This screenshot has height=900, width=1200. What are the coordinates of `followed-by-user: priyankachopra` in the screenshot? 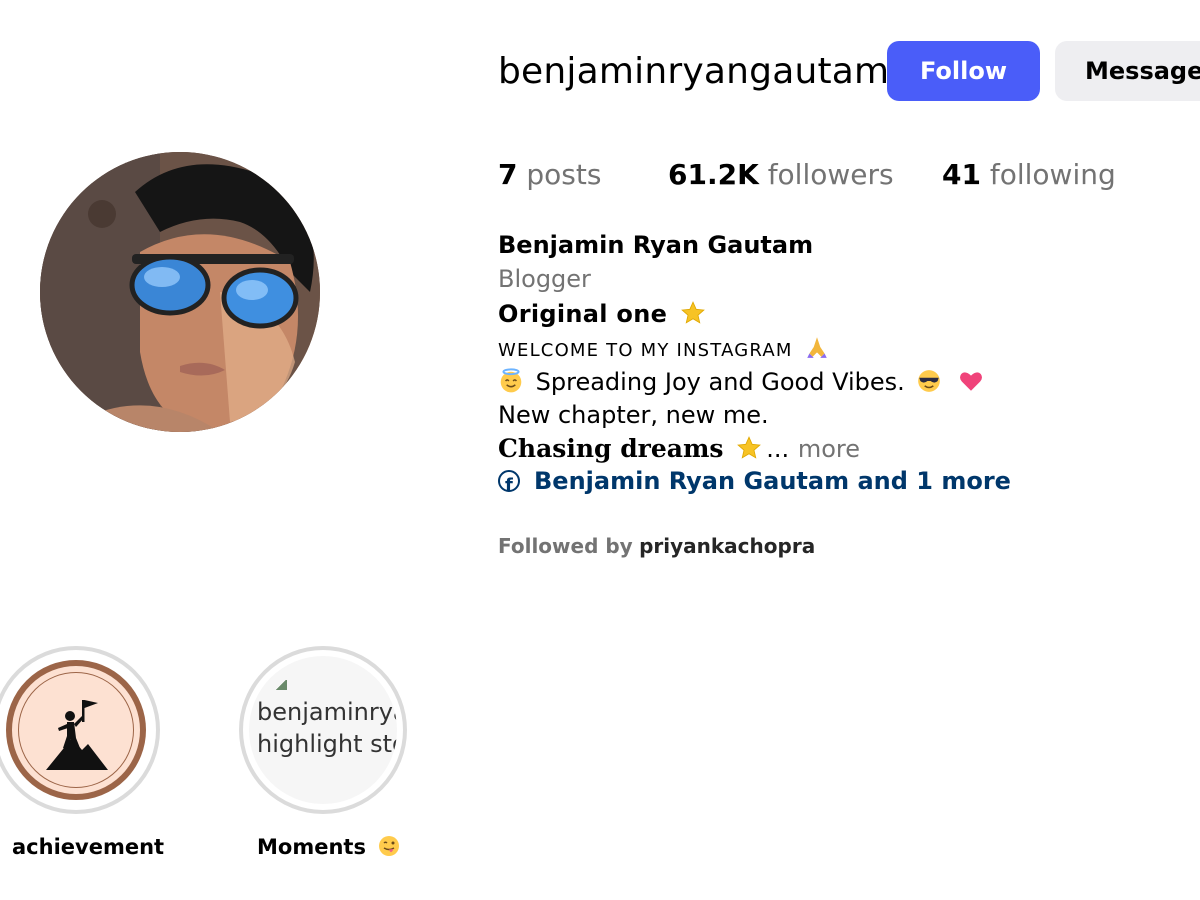 It's located at (727, 546).